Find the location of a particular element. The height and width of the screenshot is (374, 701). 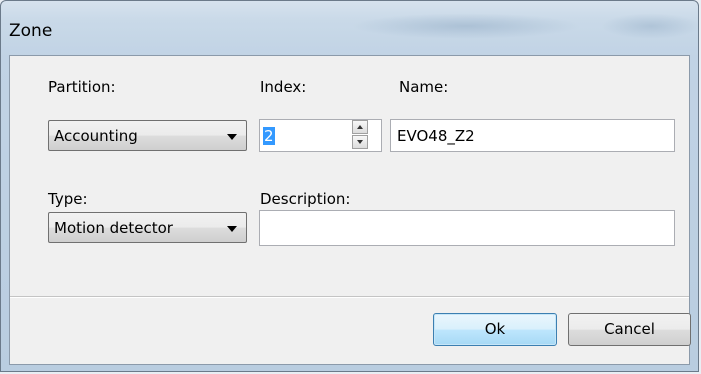

spin-down-button is located at coordinates (360, 142).